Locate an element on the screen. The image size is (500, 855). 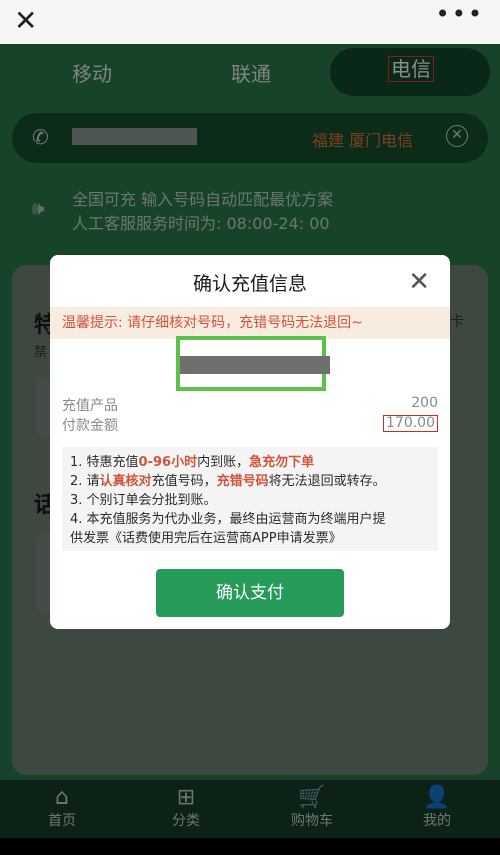
more-icon: ••• is located at coordinates (460, 14).